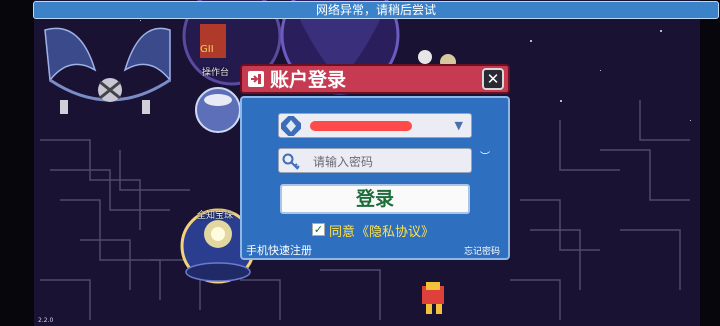  I want to click on account-select: ▼, so click(375, 126).